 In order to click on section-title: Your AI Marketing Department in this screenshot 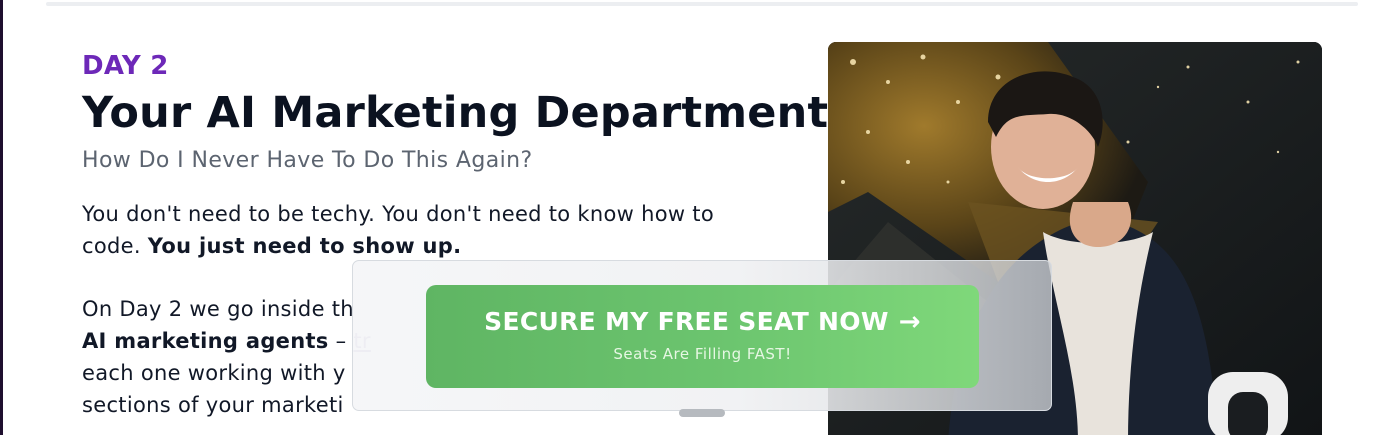, I will do `click(455, 113)`.